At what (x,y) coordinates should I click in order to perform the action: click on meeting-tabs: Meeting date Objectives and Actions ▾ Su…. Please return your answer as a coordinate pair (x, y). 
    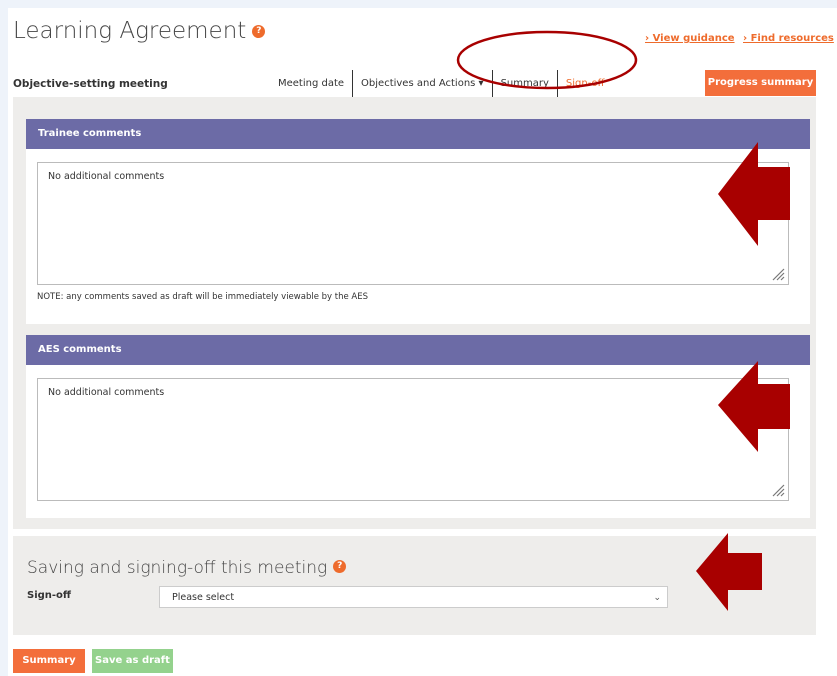
    Looking at the image, I should click on (441, 83).